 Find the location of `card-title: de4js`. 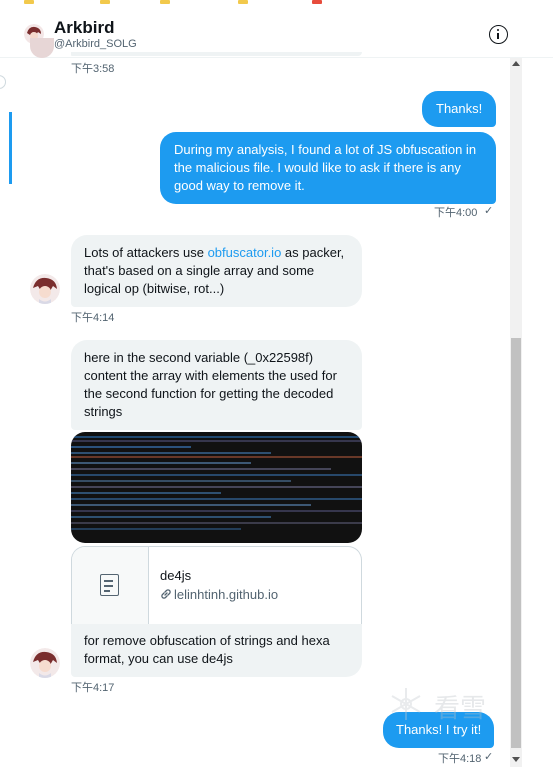

card-title: de4js is located at coordinates (176, 575).